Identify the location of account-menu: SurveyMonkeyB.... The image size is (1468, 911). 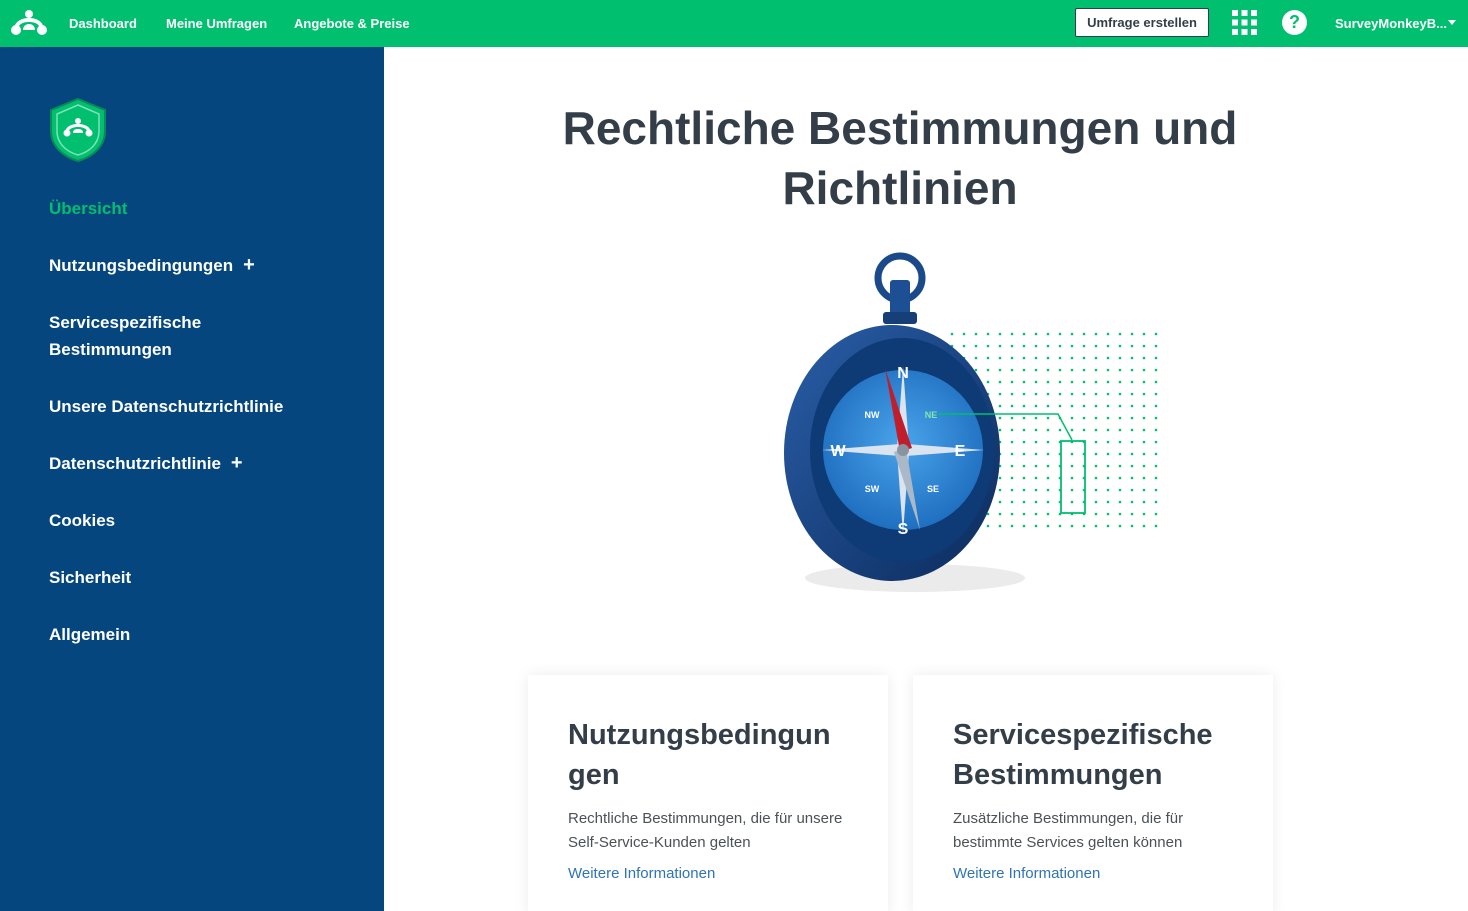
(1391, 23).